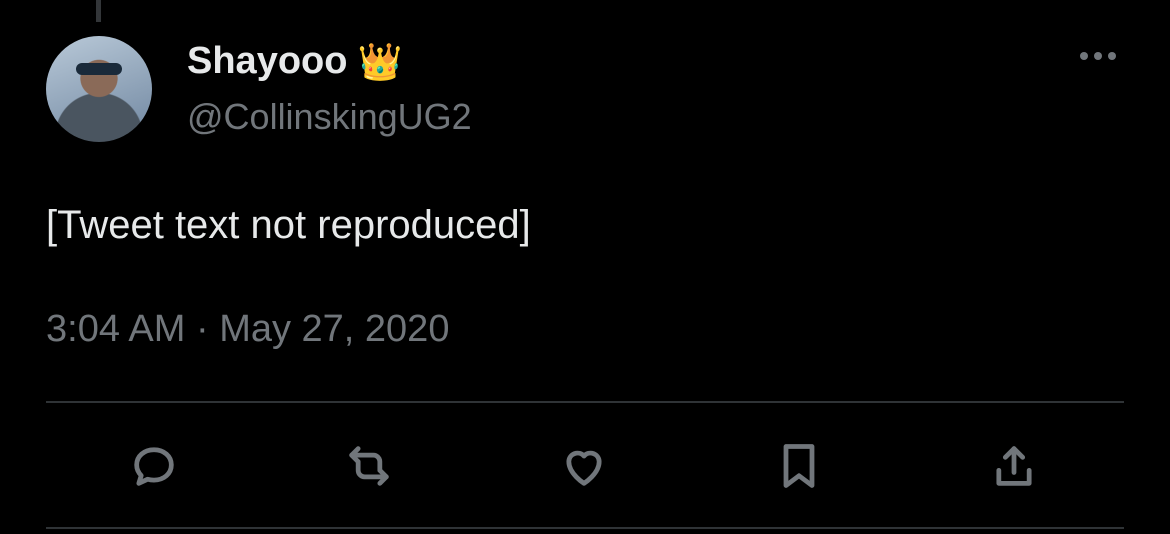 The image size is (1170, 534). I want to click on more-options-icon, so click(1098, 56).